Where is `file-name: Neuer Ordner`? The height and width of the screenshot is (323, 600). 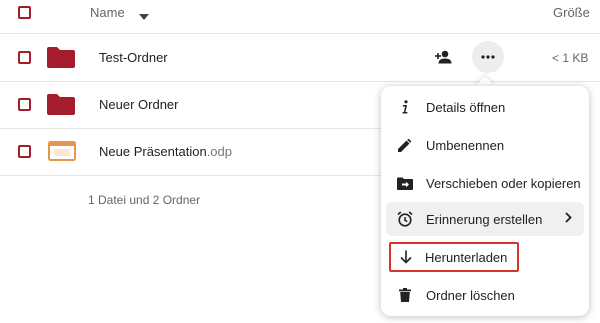
file-name: Neuer Ordner is located at coordinates (138, 104).